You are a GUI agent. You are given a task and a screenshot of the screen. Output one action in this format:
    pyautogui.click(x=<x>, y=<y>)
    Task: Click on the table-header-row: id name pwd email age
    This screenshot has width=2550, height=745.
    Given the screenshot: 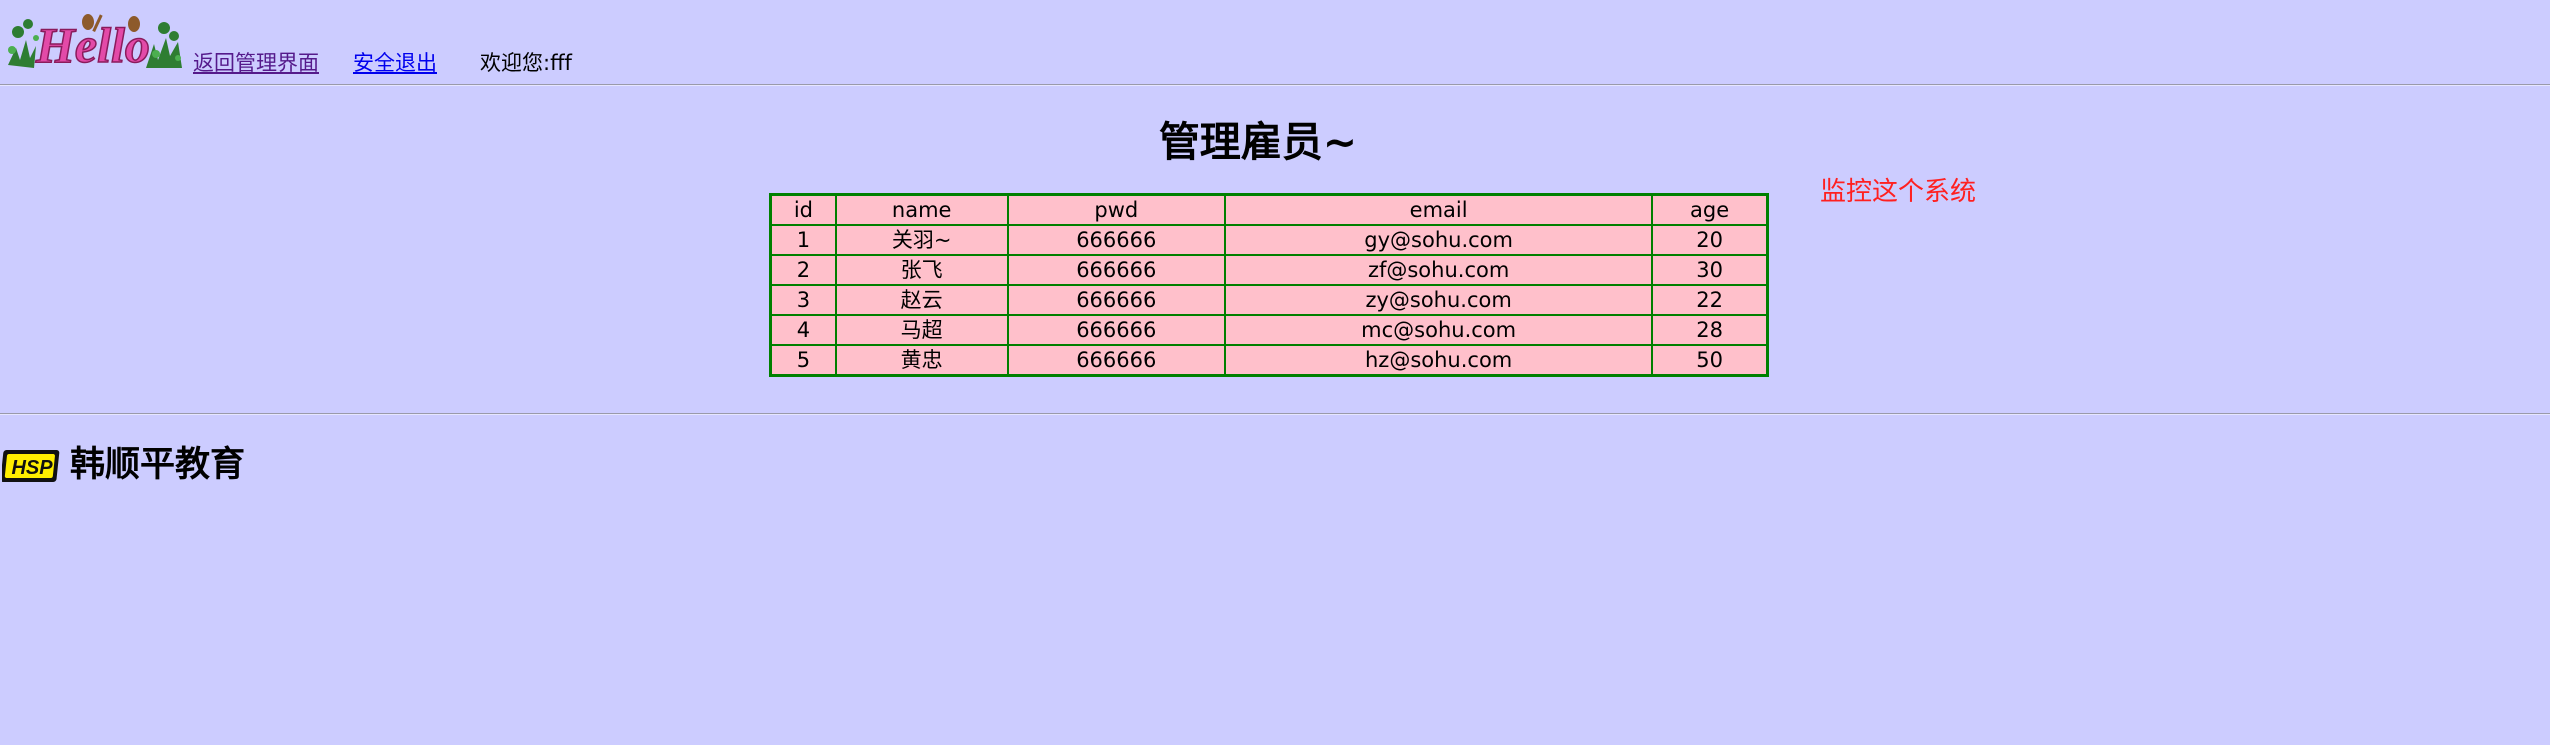 What is the action you would take?
    pyautogui.click(x=1269, y=210)
    